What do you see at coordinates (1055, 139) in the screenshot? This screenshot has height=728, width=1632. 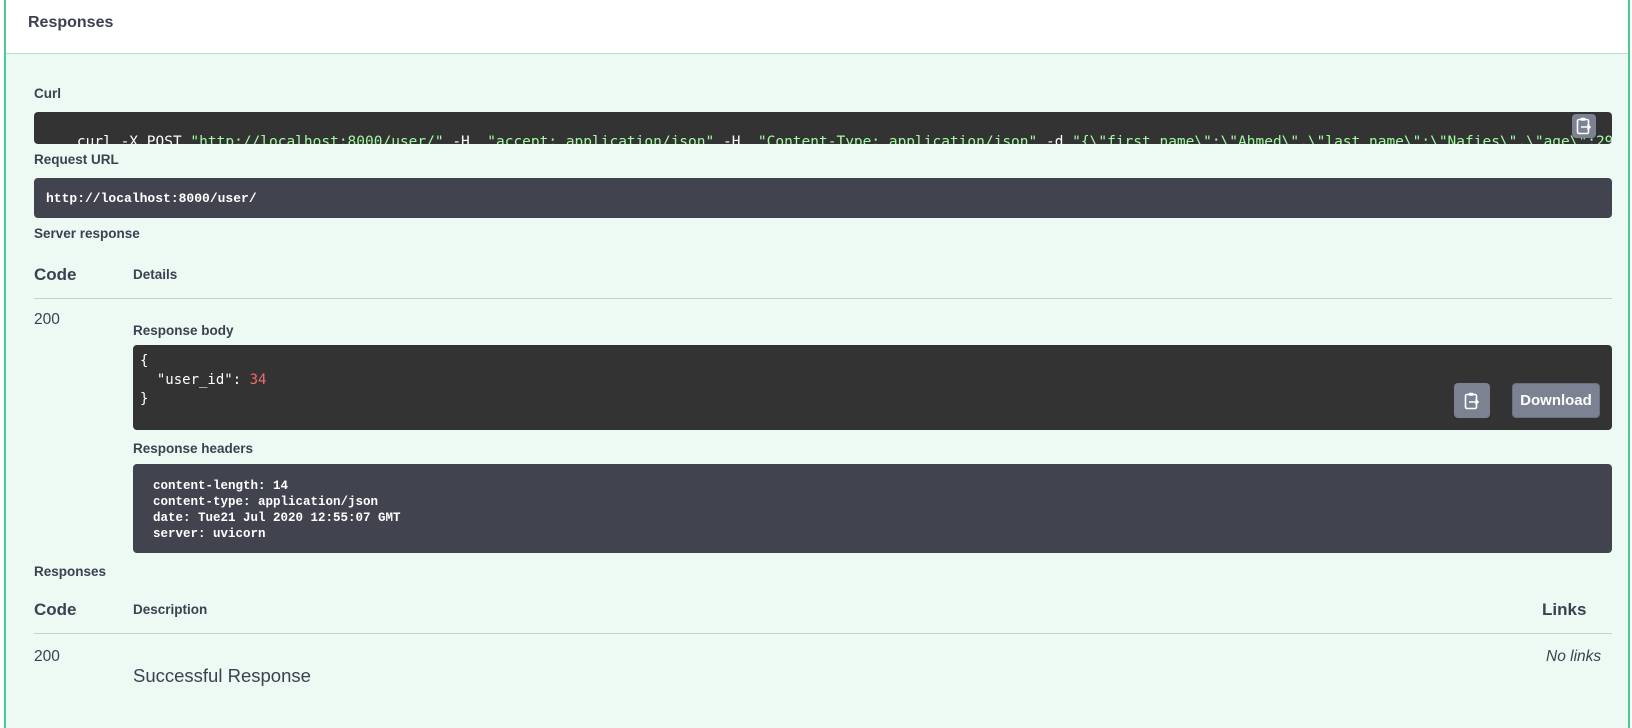 I see `curl-segment: -d` at bounding box center [1055, 139].